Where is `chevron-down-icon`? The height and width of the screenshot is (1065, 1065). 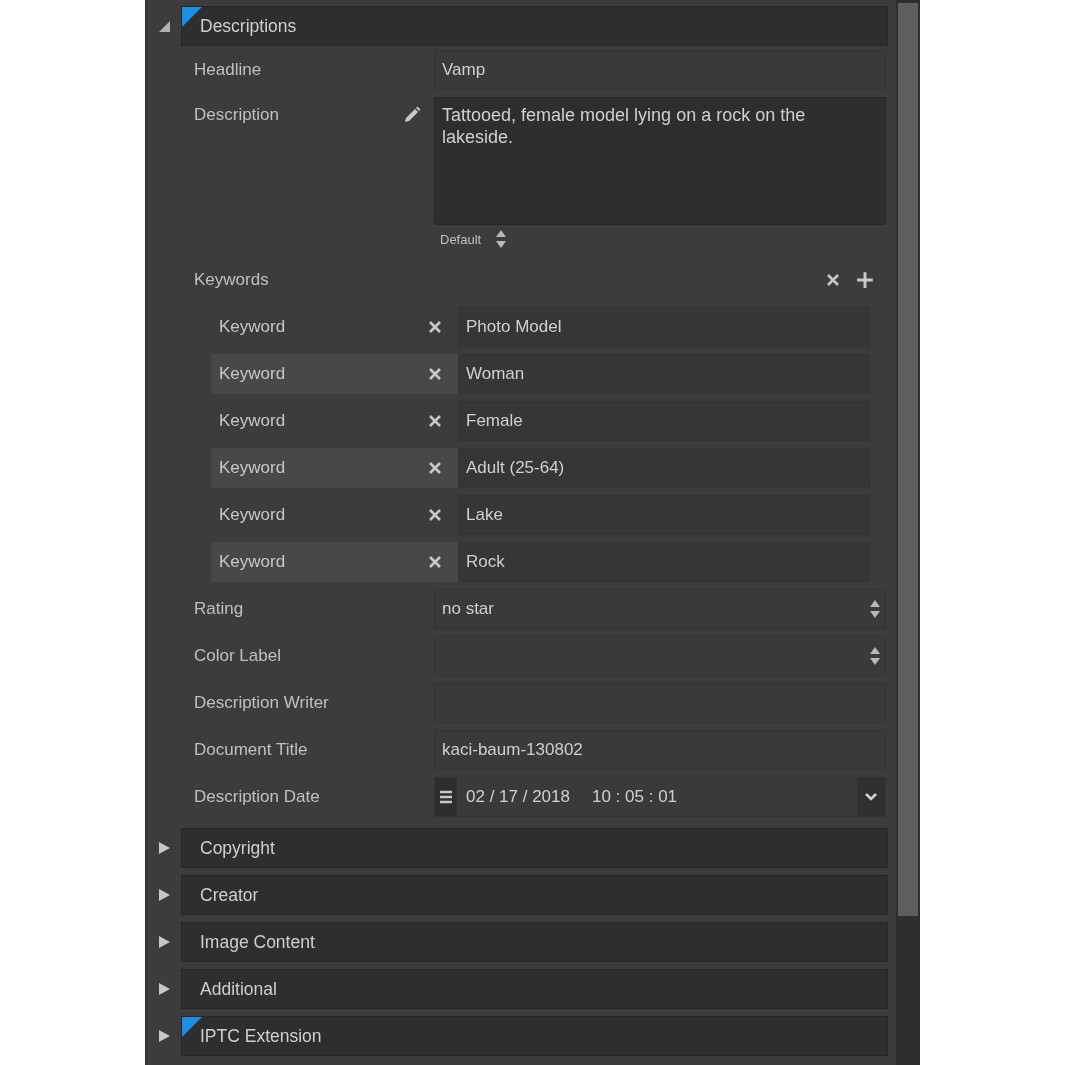
chevron-down-icon is located at coordinates (871, 797).